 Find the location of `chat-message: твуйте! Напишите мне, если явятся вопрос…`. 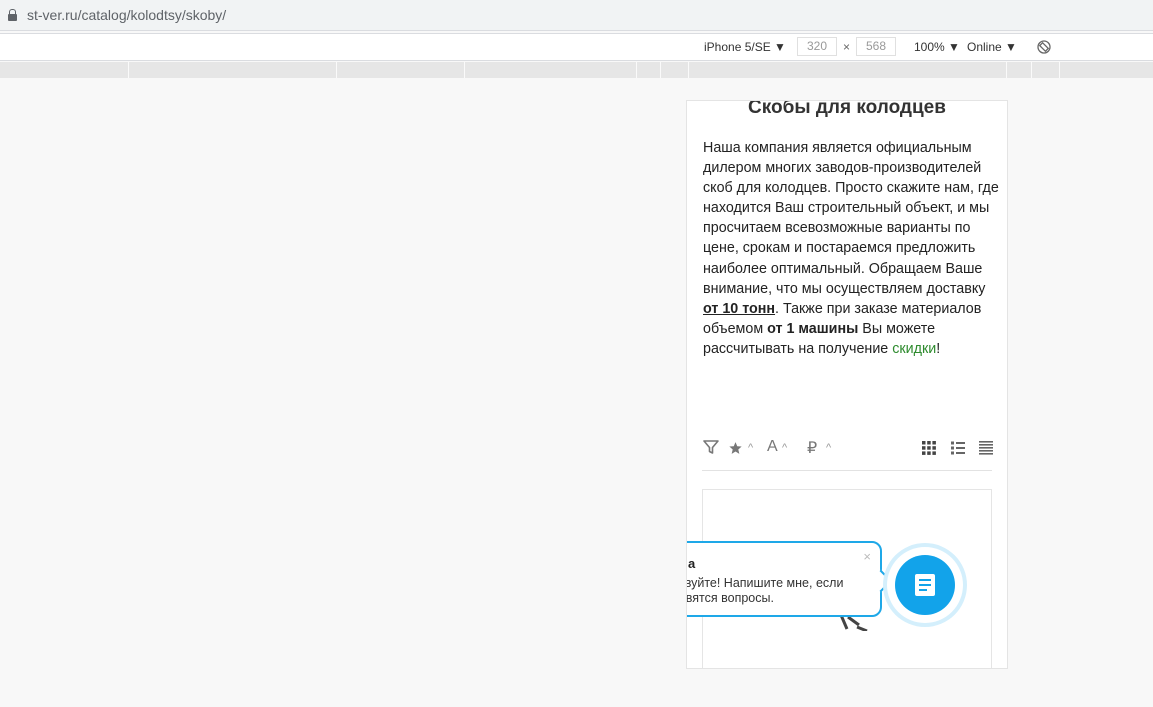

chat-message: твуйте! Напишите мне, если явятся вопрос… is located at coordinates (765, 590).